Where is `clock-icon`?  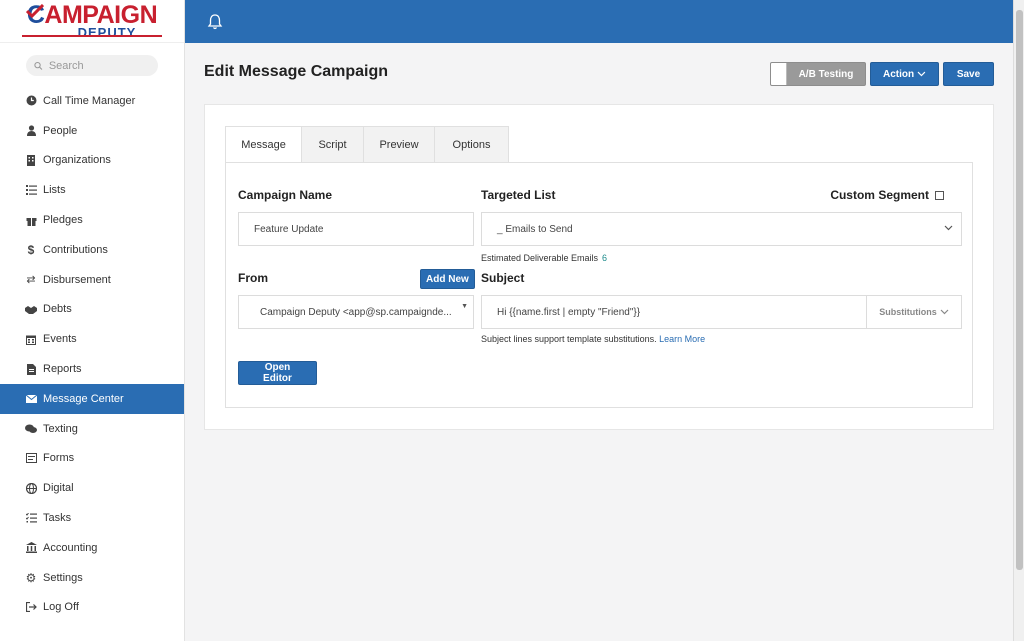
clock-icon is located at coordinates (31, 101).